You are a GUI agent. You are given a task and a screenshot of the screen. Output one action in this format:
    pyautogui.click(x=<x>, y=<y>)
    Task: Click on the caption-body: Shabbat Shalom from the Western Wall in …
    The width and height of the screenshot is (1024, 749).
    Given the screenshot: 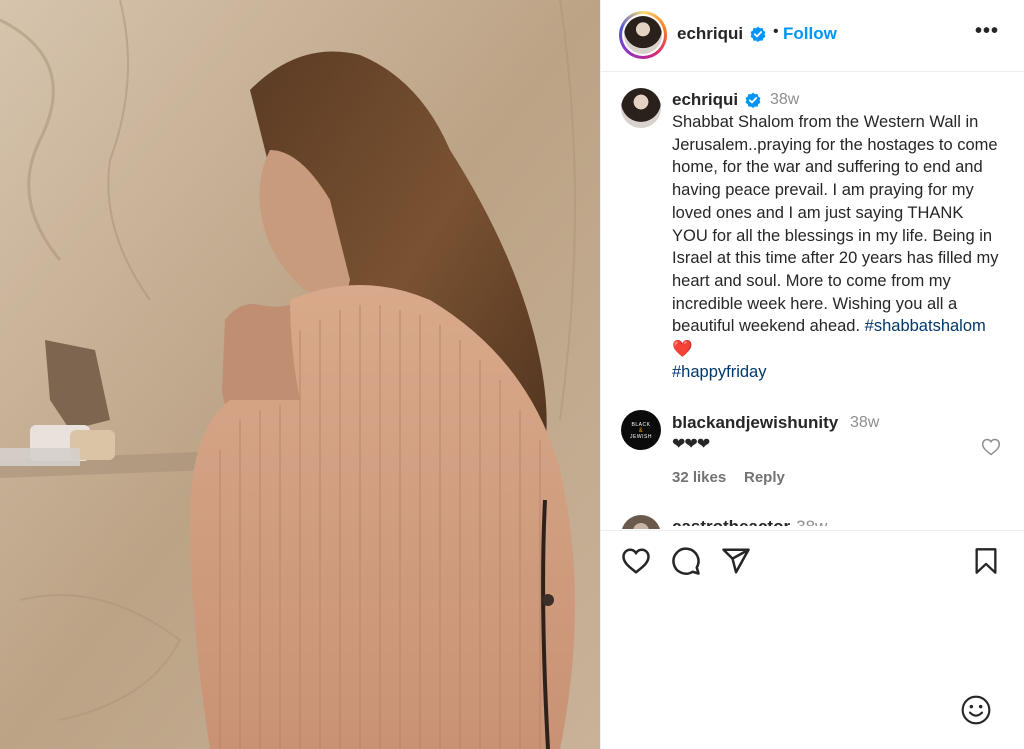 What is the action you would take?
    pyautogui.click(x=835, y=224)
    